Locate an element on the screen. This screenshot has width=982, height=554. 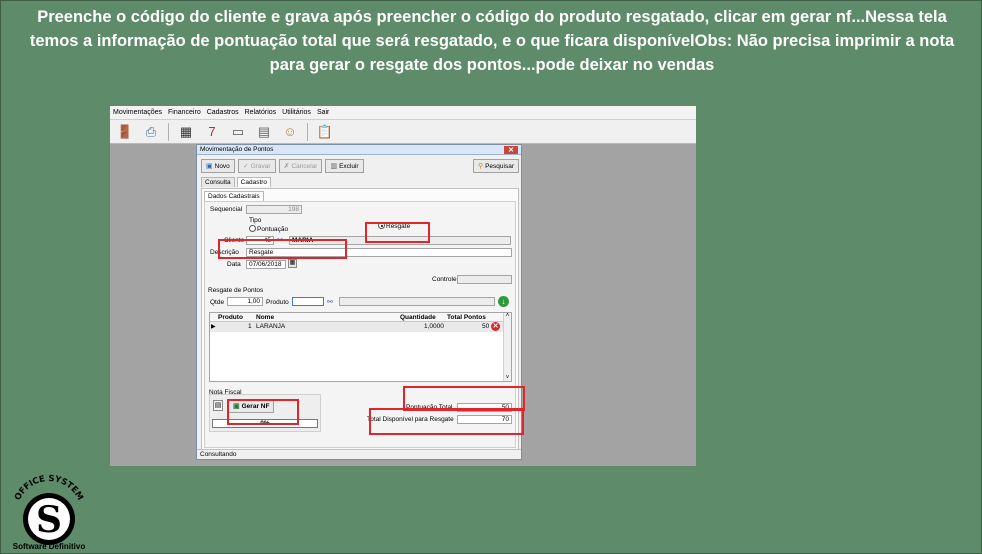
col-produto: Produto is located at coordinates (230, 317).